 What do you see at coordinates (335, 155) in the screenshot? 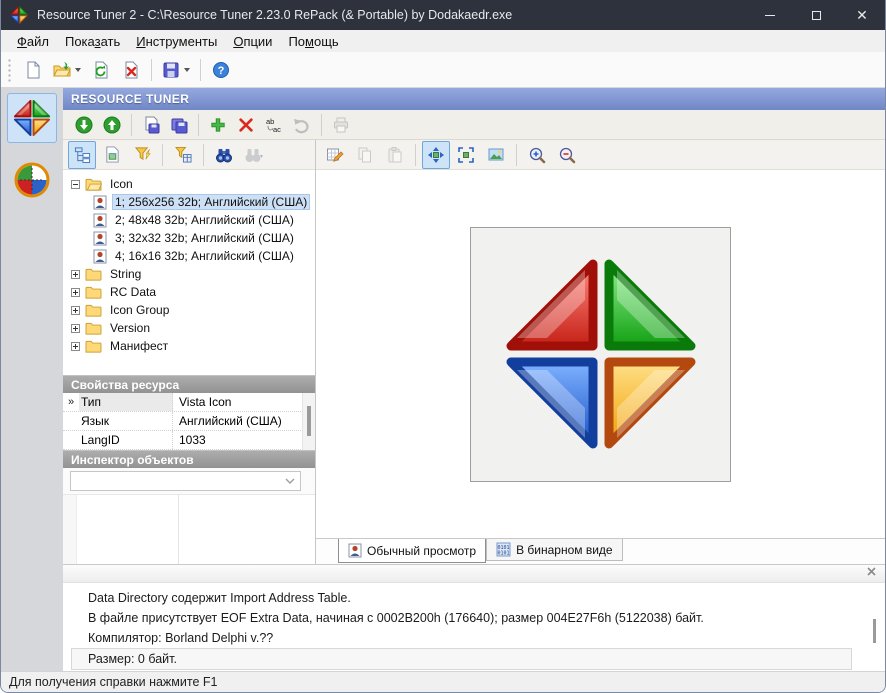
I see `edit-resource-button` at bounding box center [335, 155].